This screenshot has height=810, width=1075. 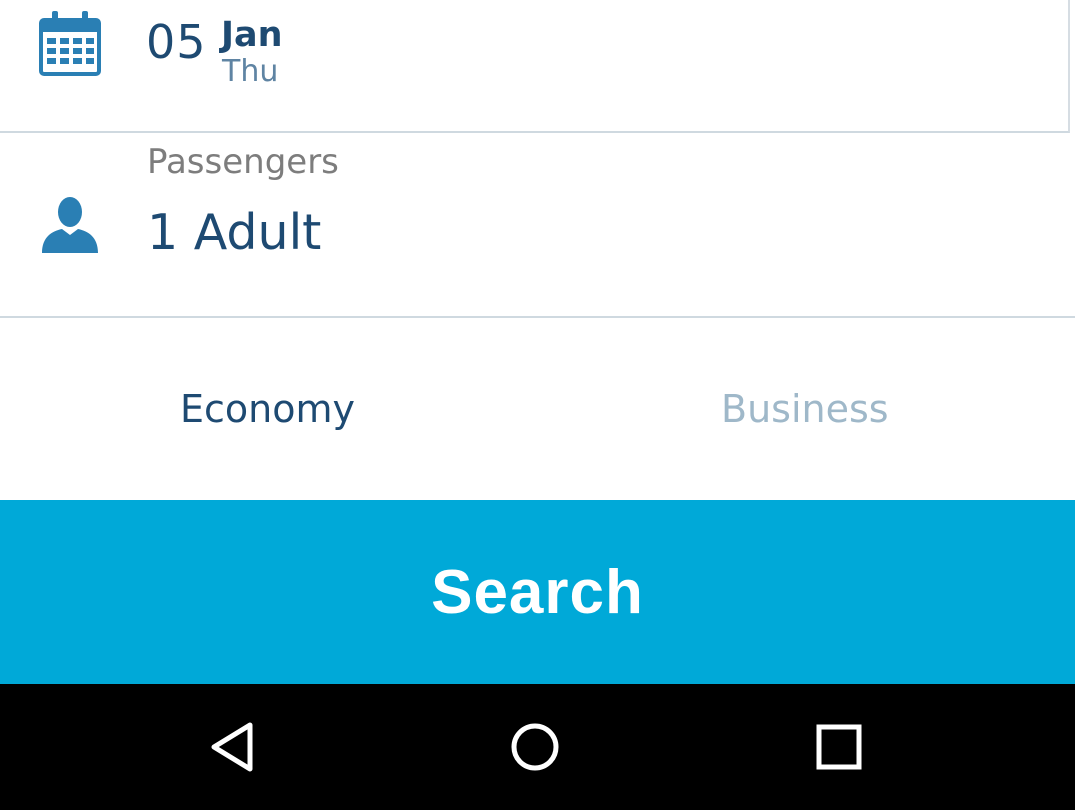 I want to click on search-button-label: Search, so click(x=537, y=592).